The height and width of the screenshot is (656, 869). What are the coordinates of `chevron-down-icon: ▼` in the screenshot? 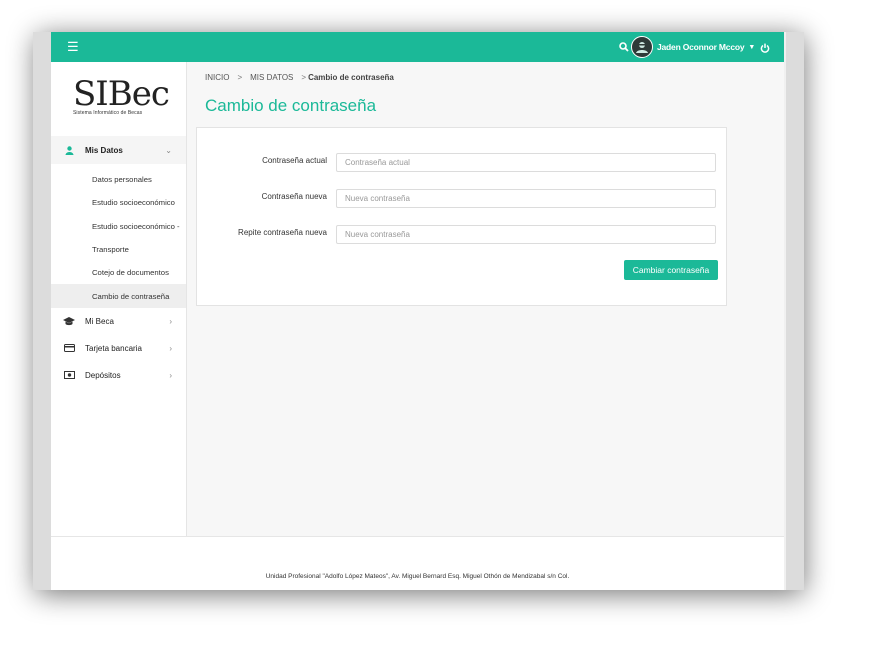 It's located at (752, 47).